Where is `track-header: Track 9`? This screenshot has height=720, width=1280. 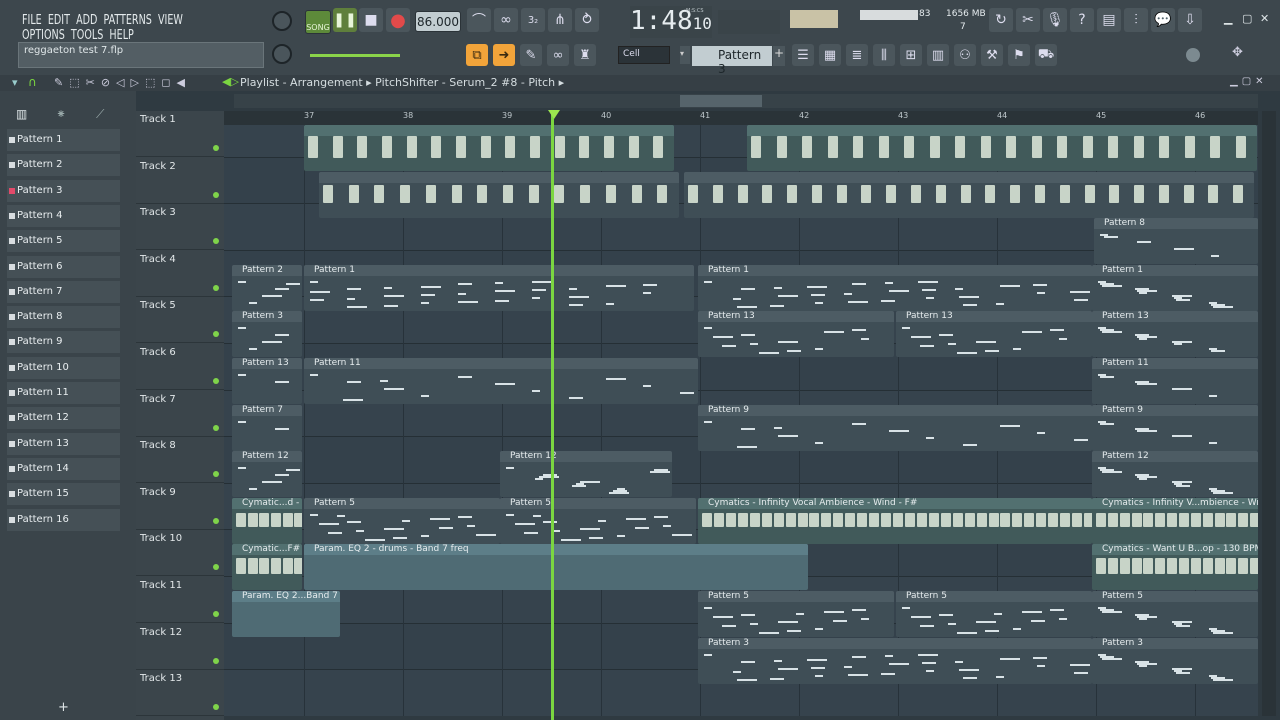
track-header: Track 9 is located at coordinates (180, 507).